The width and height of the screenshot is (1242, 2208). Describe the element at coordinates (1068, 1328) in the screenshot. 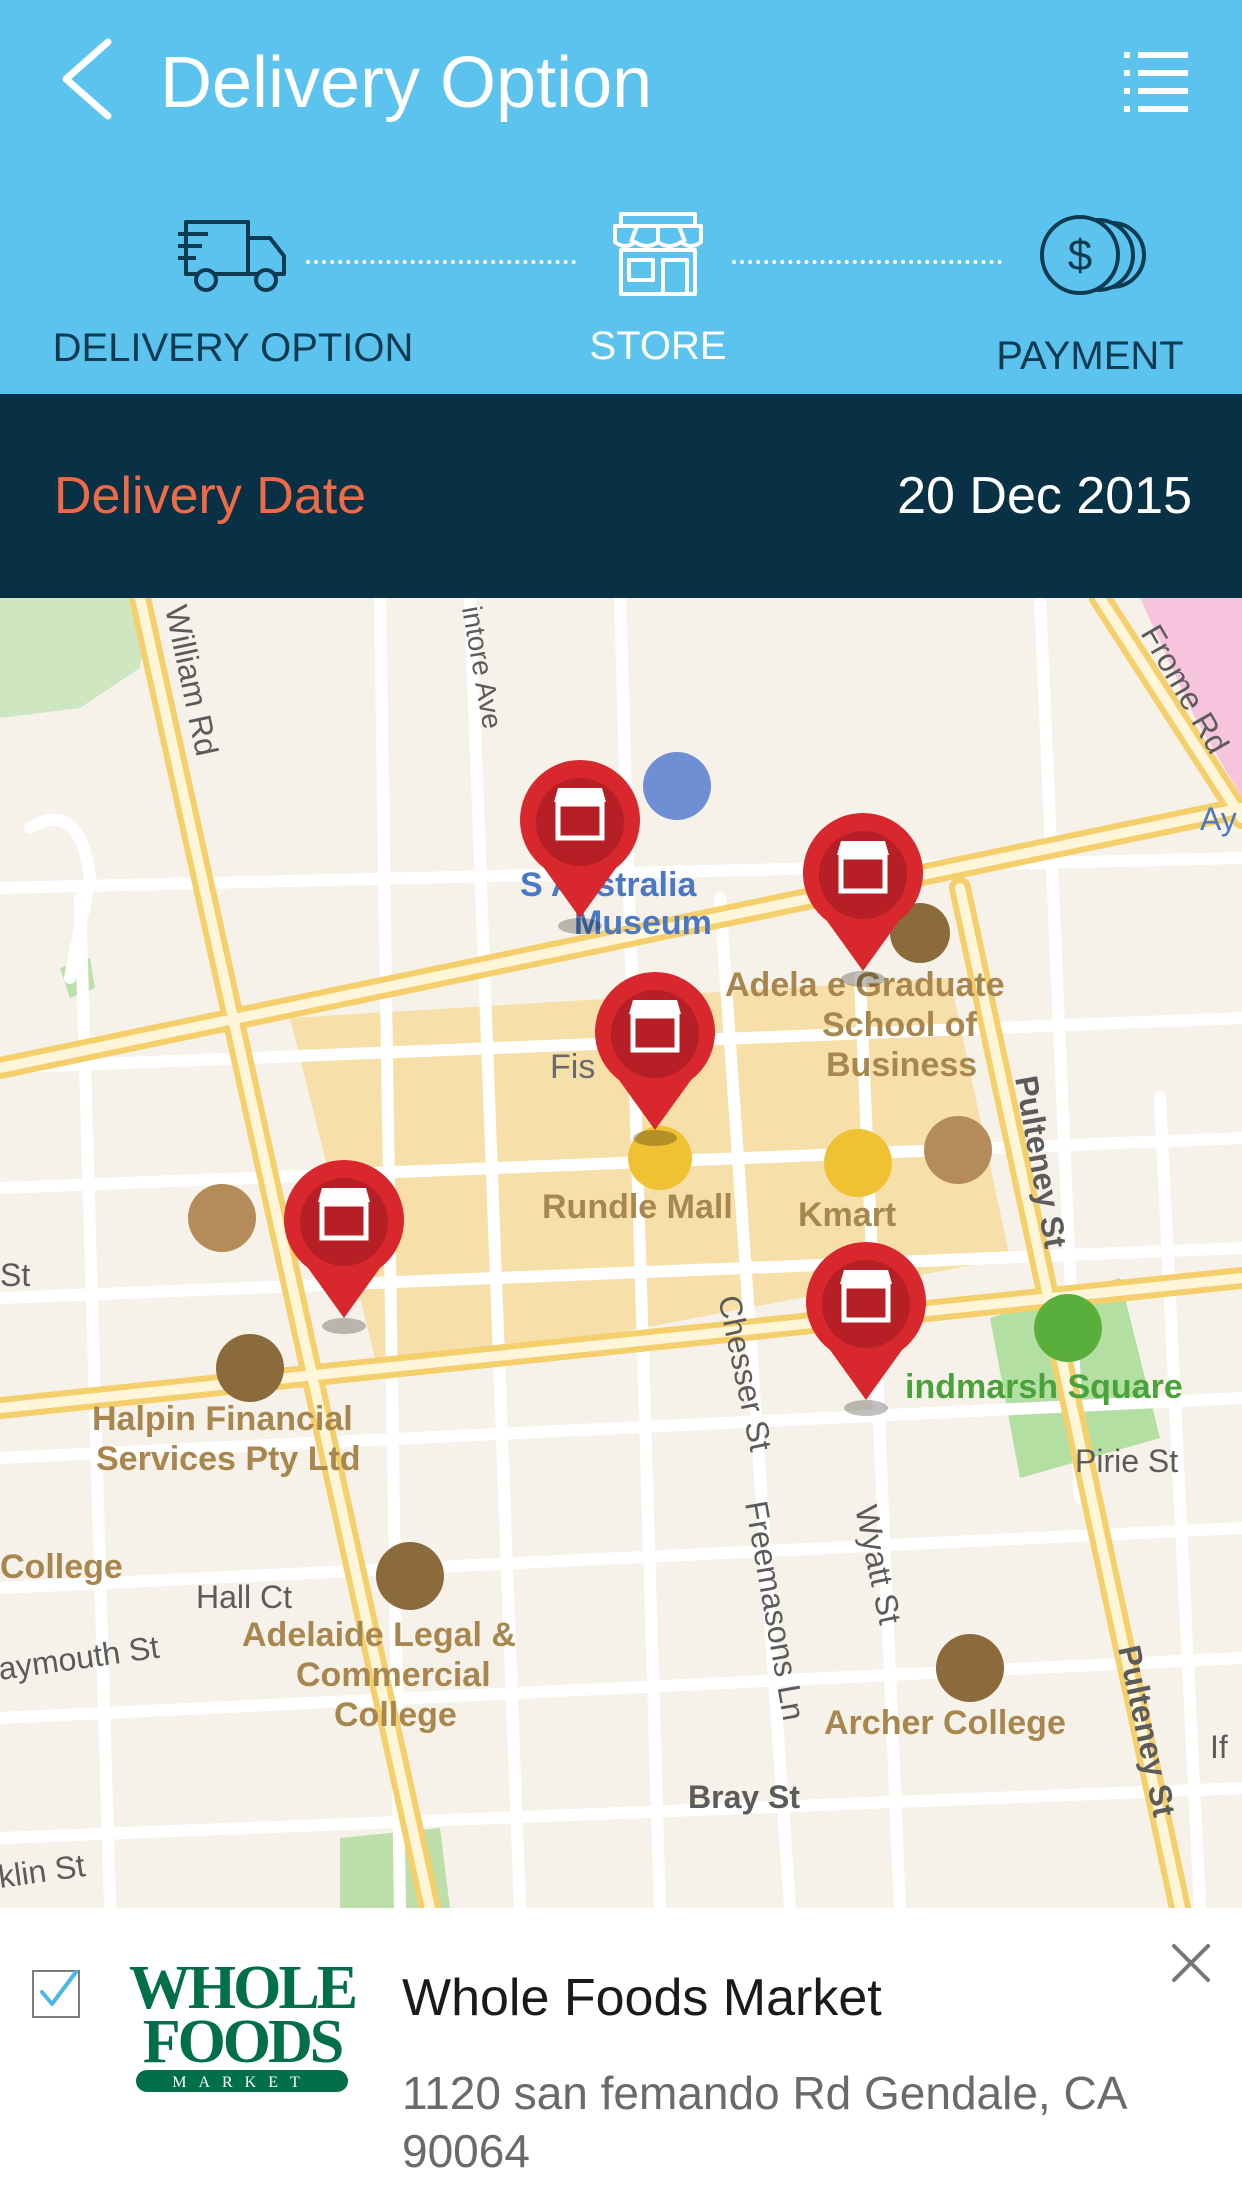

I see `park-icon` at that location.